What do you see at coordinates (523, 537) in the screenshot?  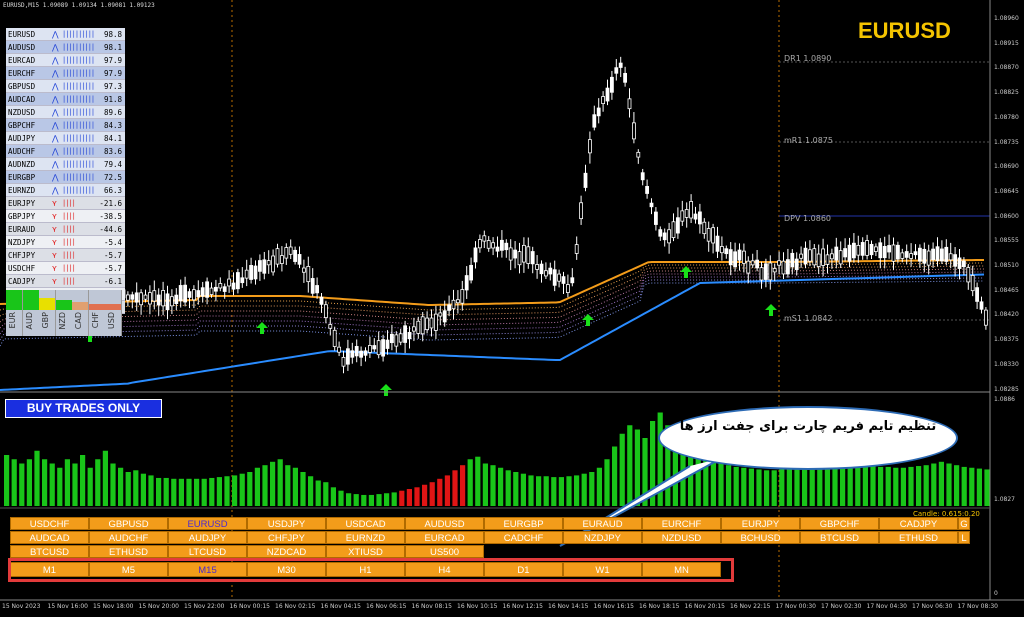 I see `pair-button-cadchf: CADCHF` at bounding box center [523, 537].